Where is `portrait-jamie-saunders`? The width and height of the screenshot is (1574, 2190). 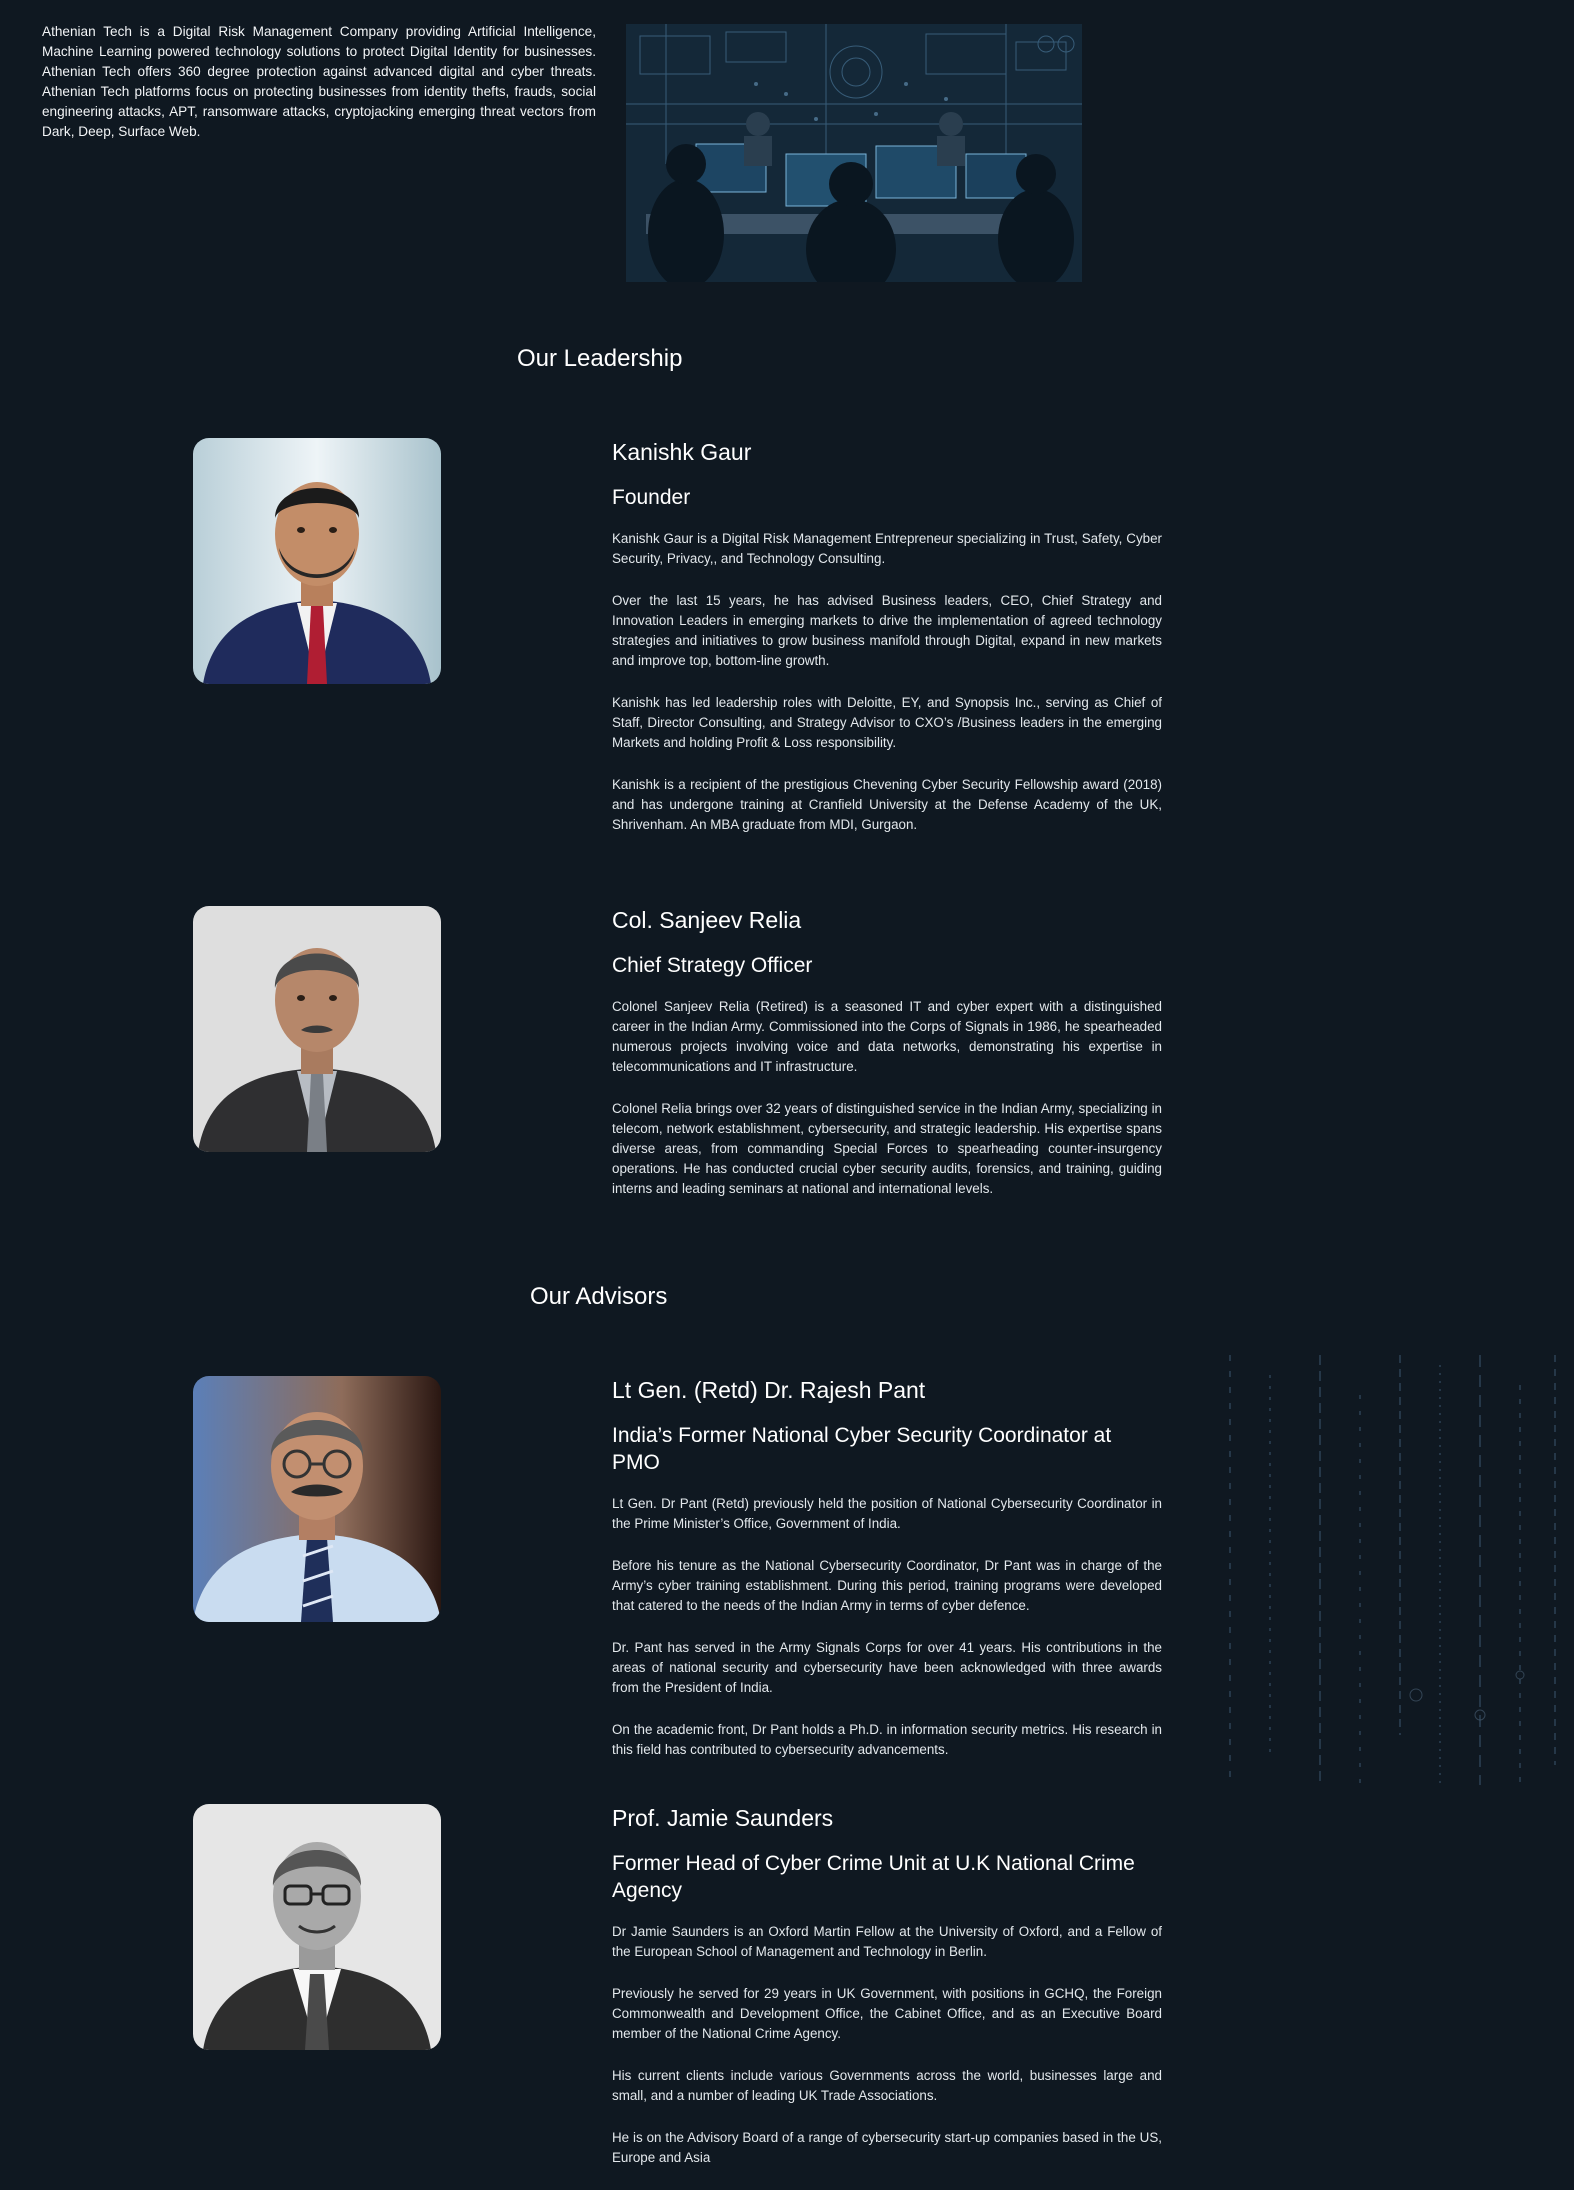 portrait-jamie-saunders is located at coordinates (317, 1927).